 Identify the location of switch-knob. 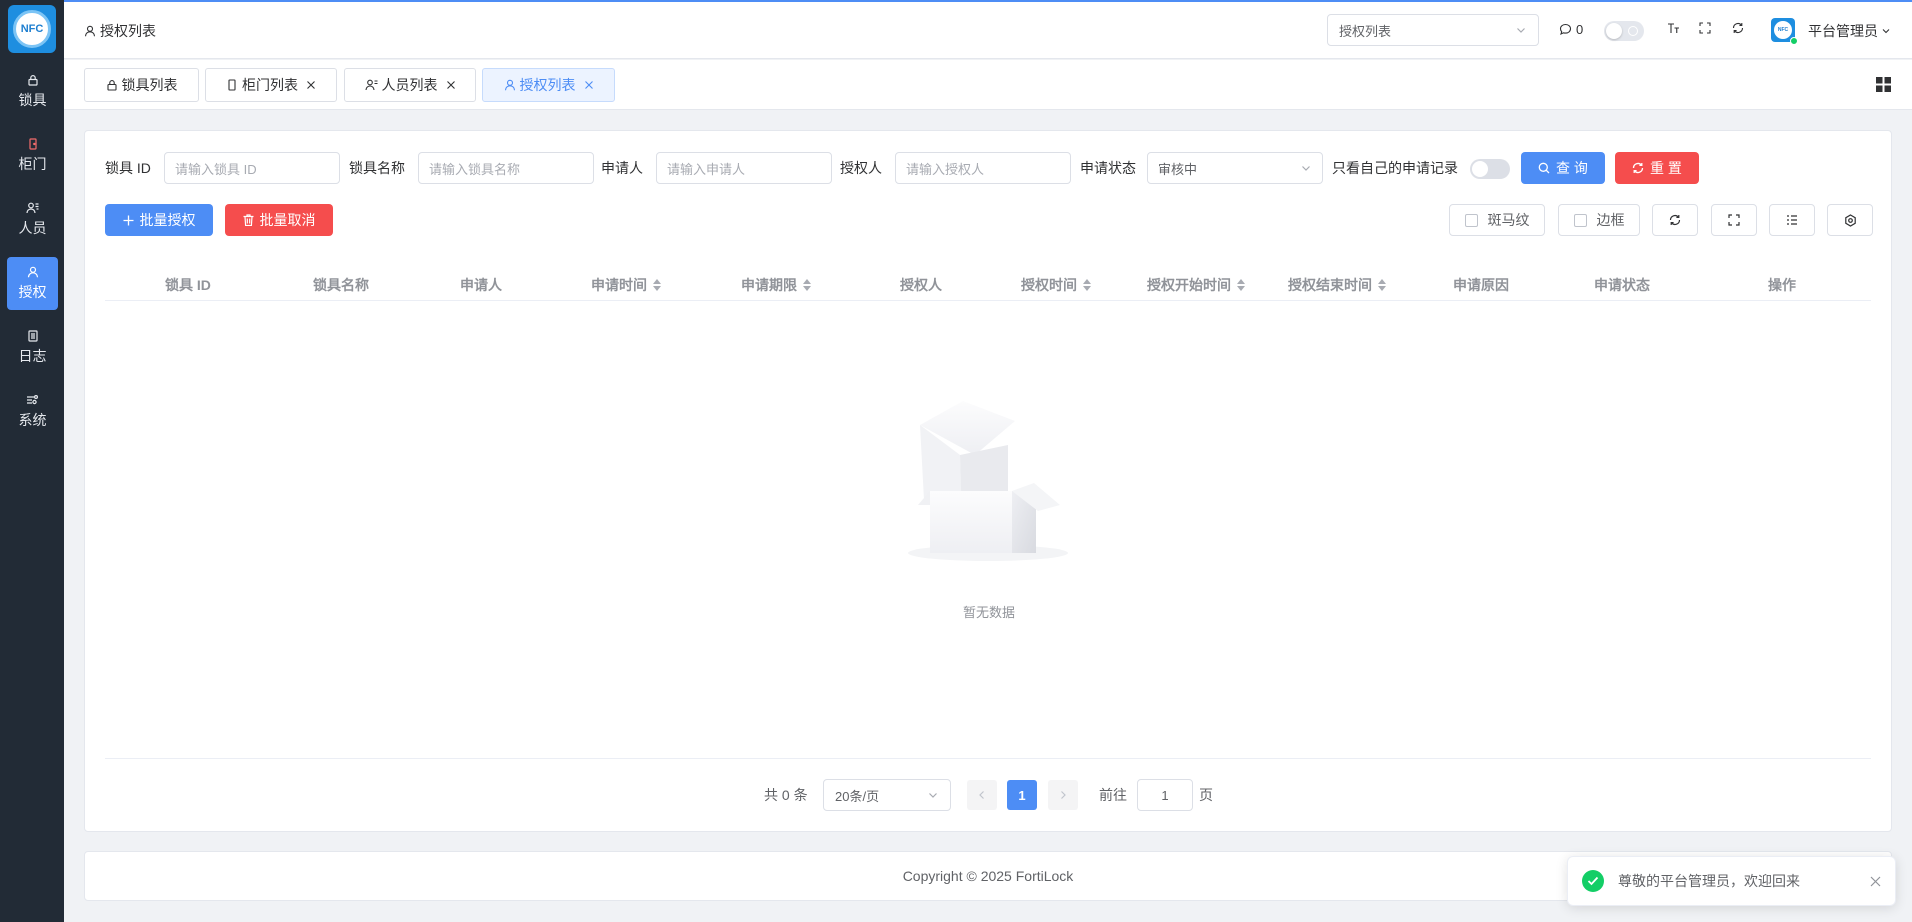
(1480, 169).